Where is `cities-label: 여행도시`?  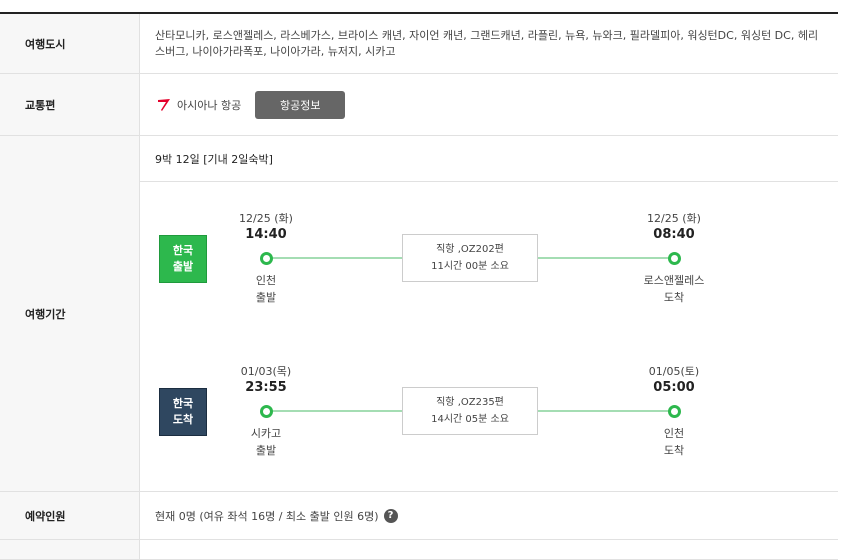
cities-label: 여행도시 is located at coordinates (70, 43).